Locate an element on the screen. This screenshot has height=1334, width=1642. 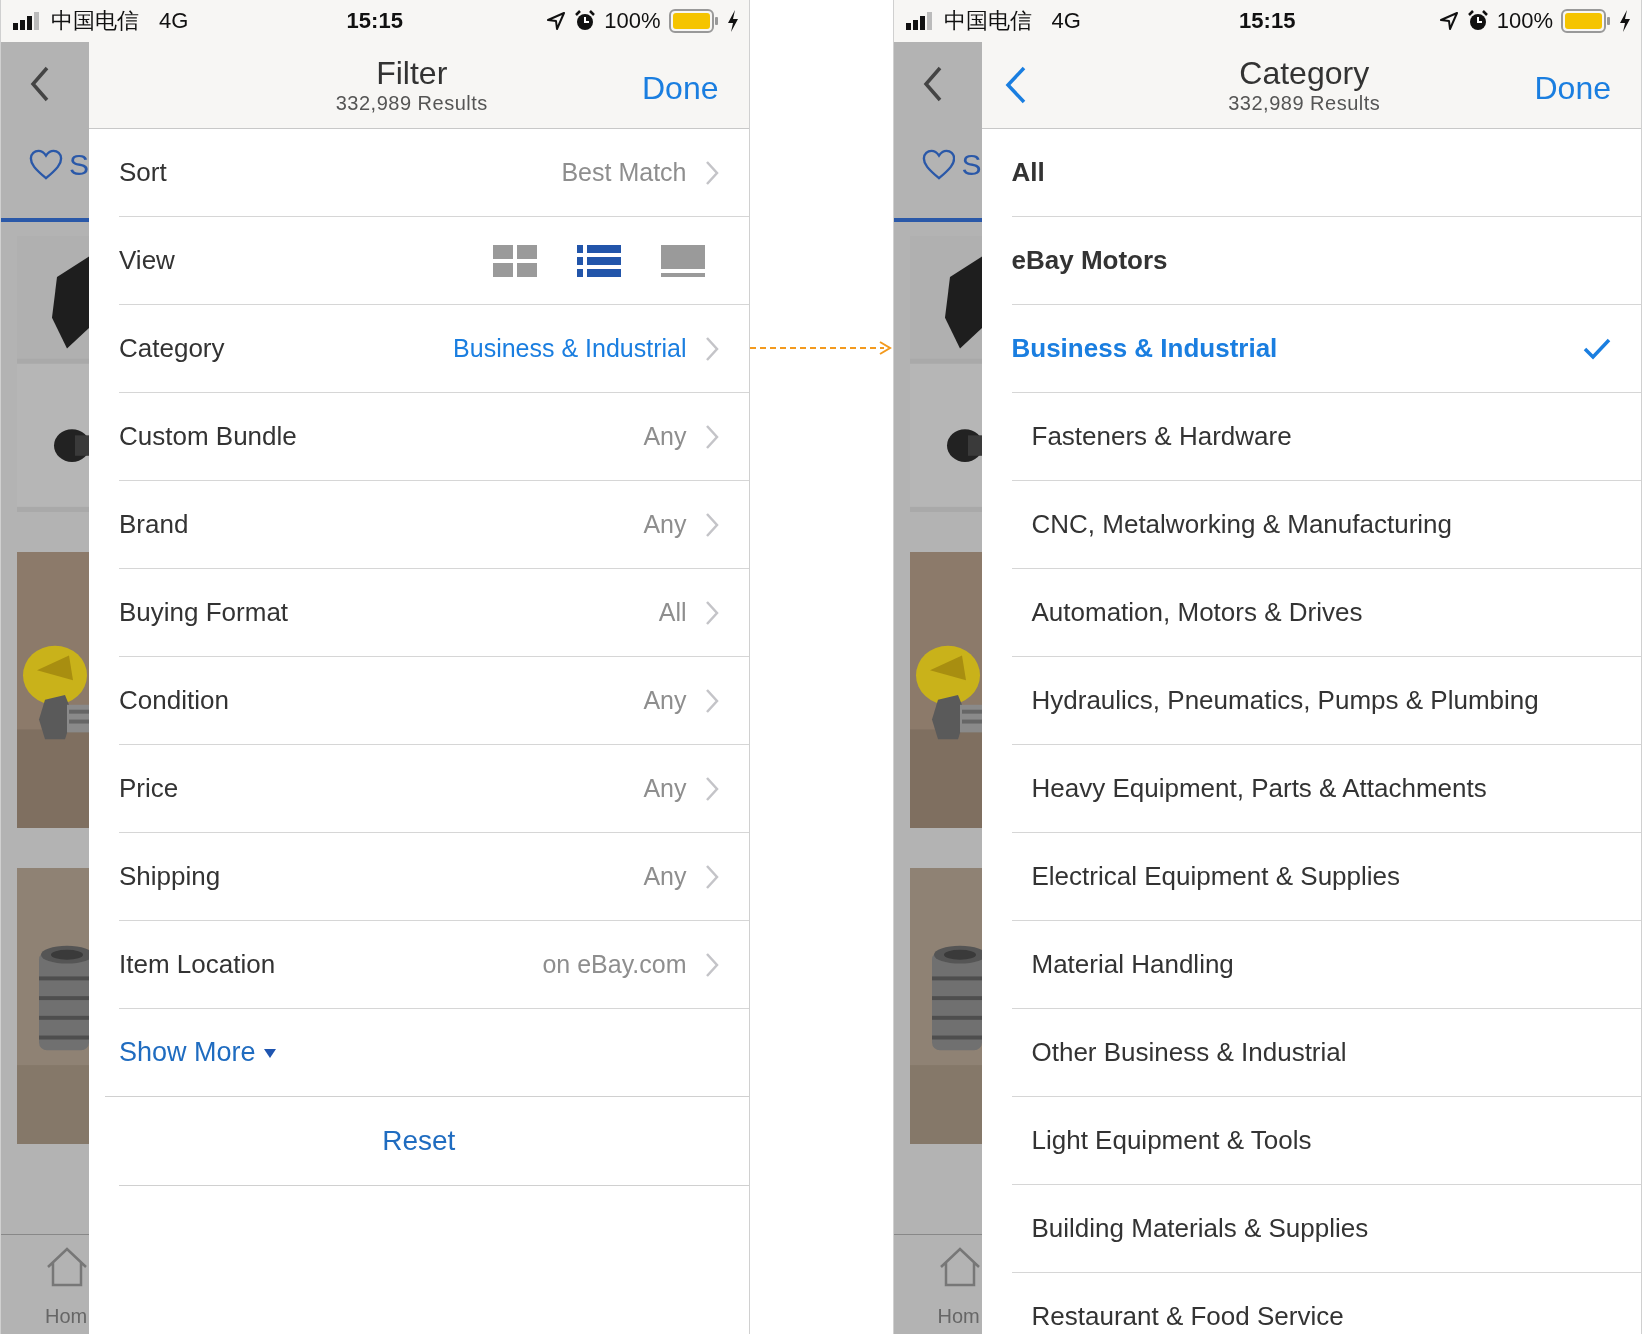
category-label: Fasteners & Hardware is located at coordinates (1161, 436).